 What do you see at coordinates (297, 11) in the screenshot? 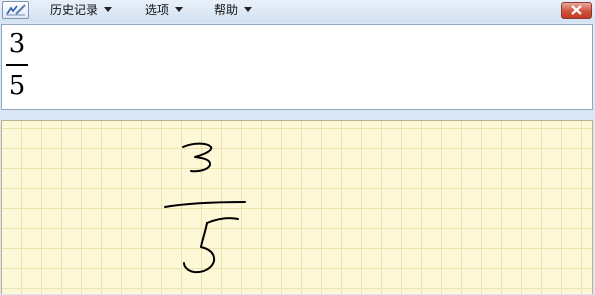
I see `title-bar: 历史记录 选项 帮助` at bounding box center [297, 11].